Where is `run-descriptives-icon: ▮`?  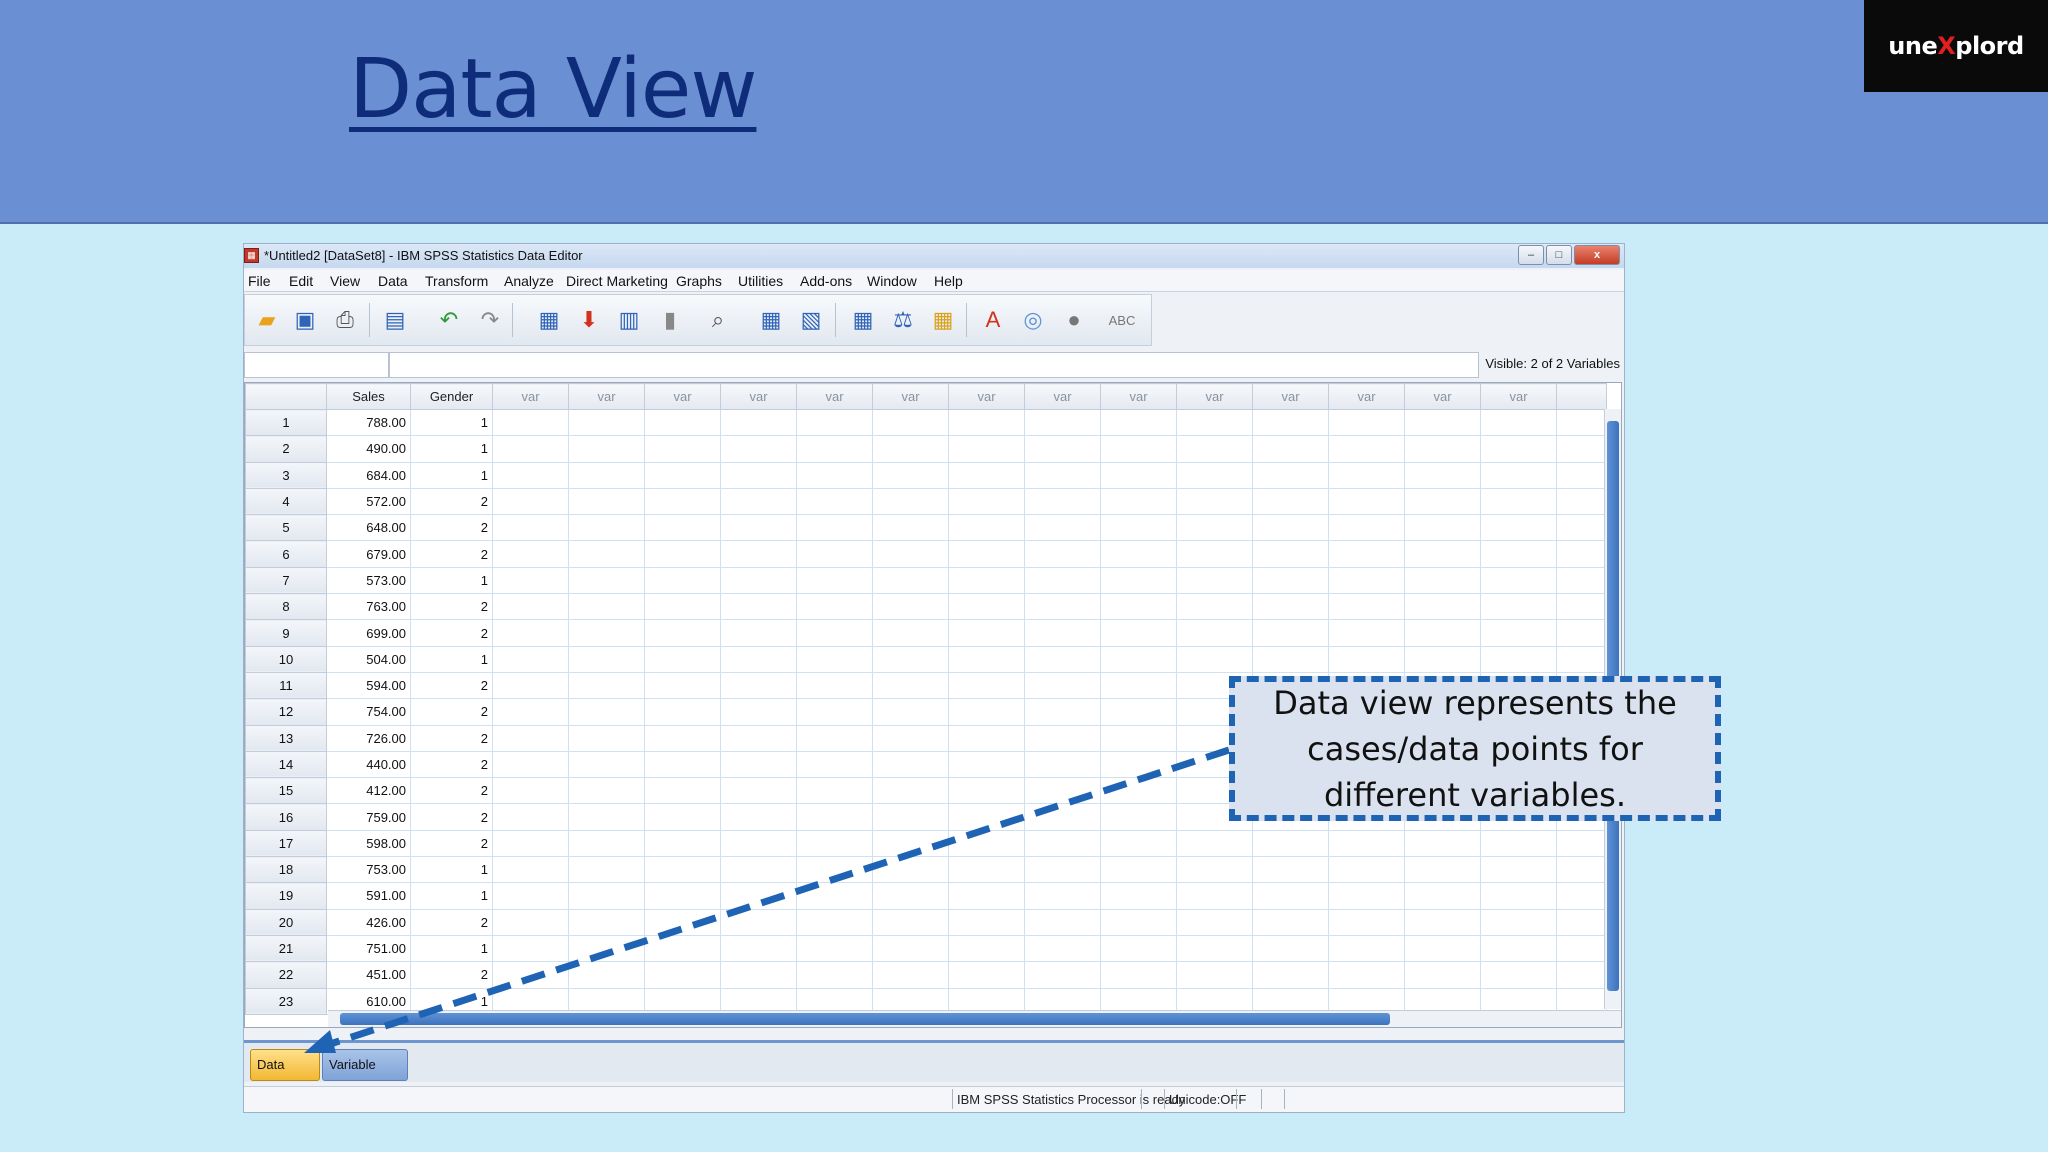 run-descriptives-icon: ▮ is located at coordinates (670, 320).